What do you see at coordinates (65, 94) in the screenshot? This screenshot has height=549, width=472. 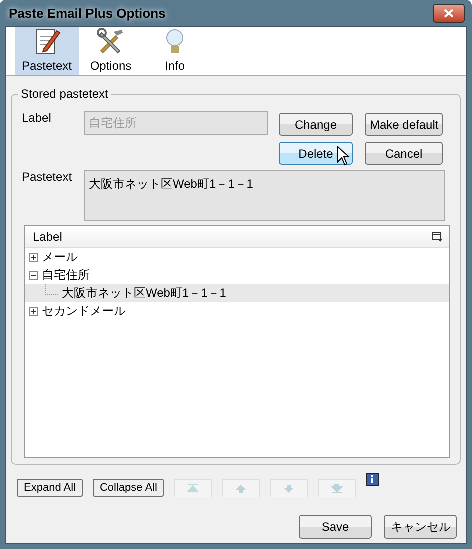 I see `group-title: Stored pastetext` at bounding box center [65, 94].